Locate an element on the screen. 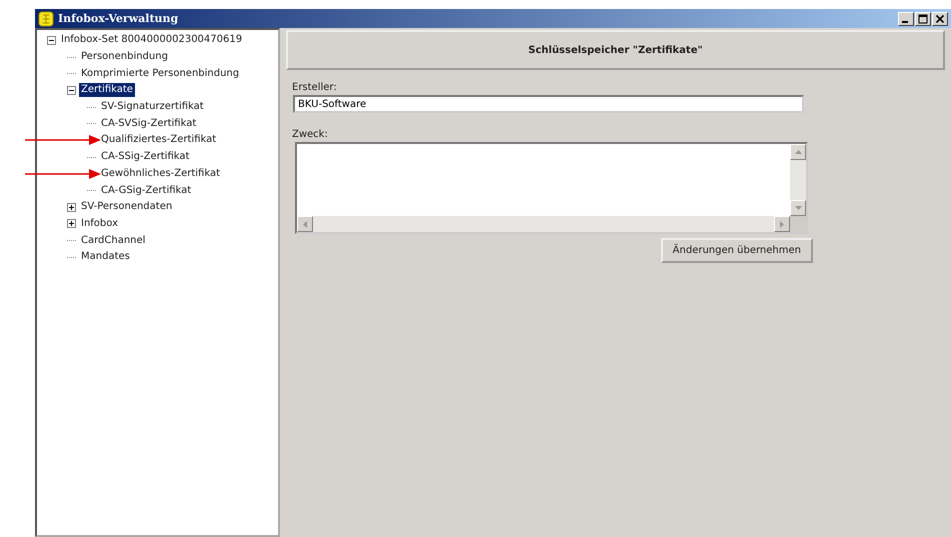 The height and width of the screenshot is (537, 951). vertical-scrollbar is located at coordinates (798, 180).